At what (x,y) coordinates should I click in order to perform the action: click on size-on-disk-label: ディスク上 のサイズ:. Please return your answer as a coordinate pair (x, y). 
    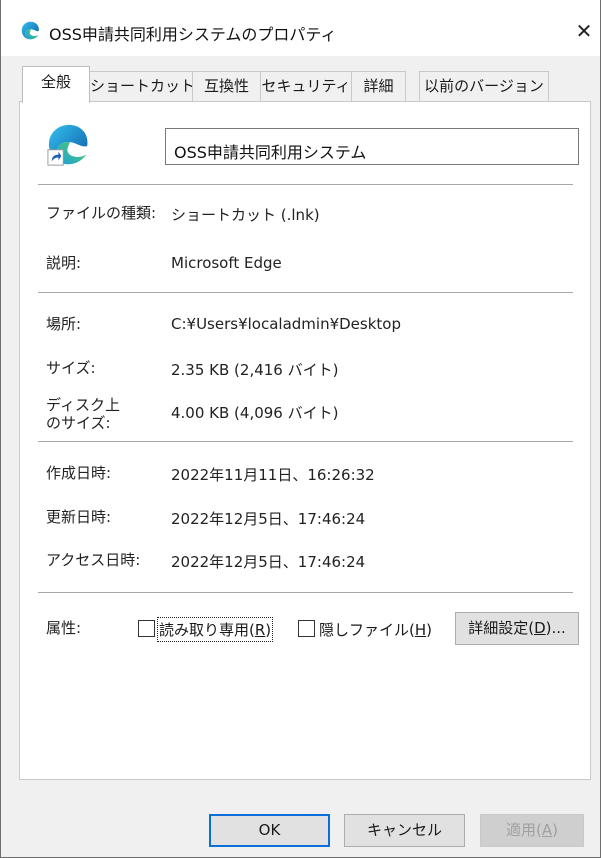
    Looking at the image, I should click on (83, 414).